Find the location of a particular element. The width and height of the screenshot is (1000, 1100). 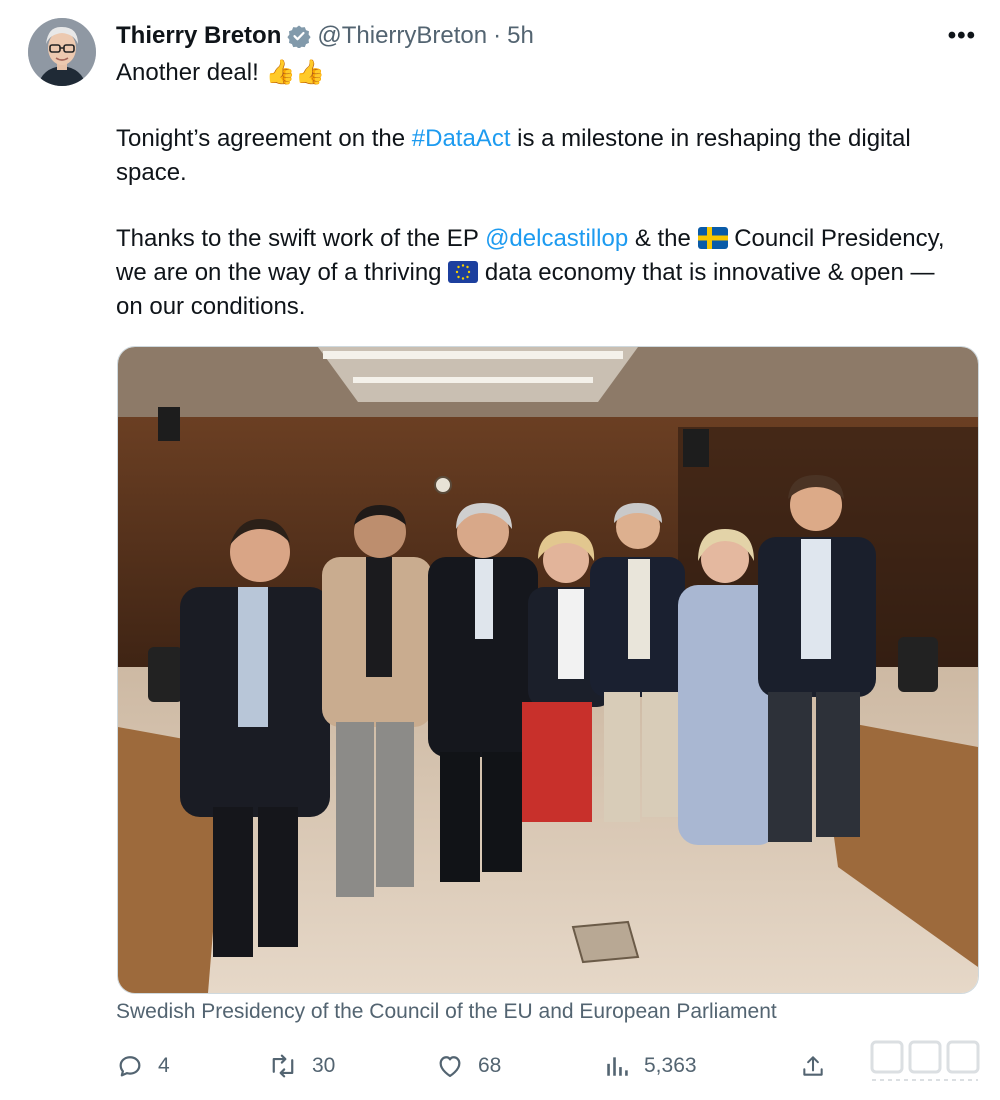

avatar is located at coordinates (62, 52).